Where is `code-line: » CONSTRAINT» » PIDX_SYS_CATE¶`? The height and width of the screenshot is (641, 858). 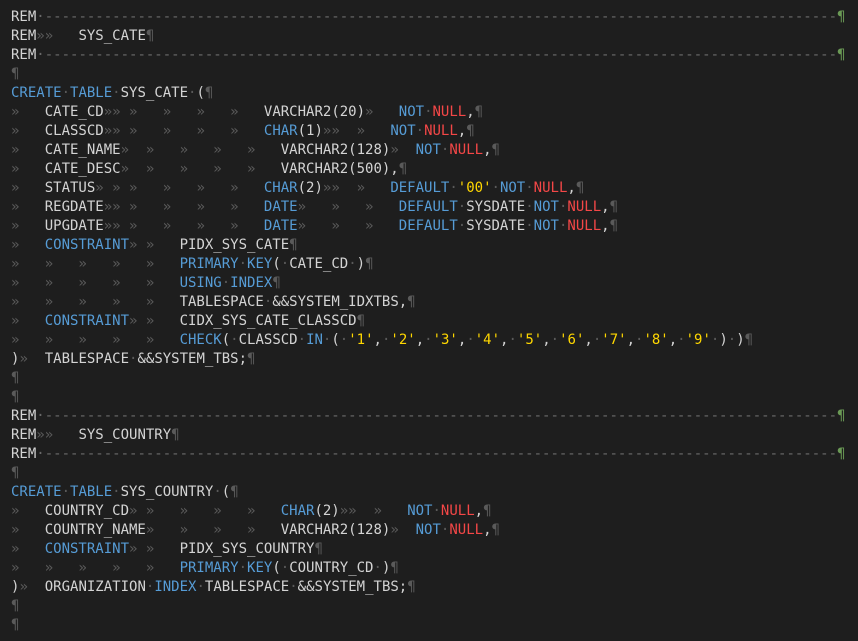
code-line: » CONSTRAINT» » PIDX_SYS_CATE¶ is located at coordinates (154, 245).